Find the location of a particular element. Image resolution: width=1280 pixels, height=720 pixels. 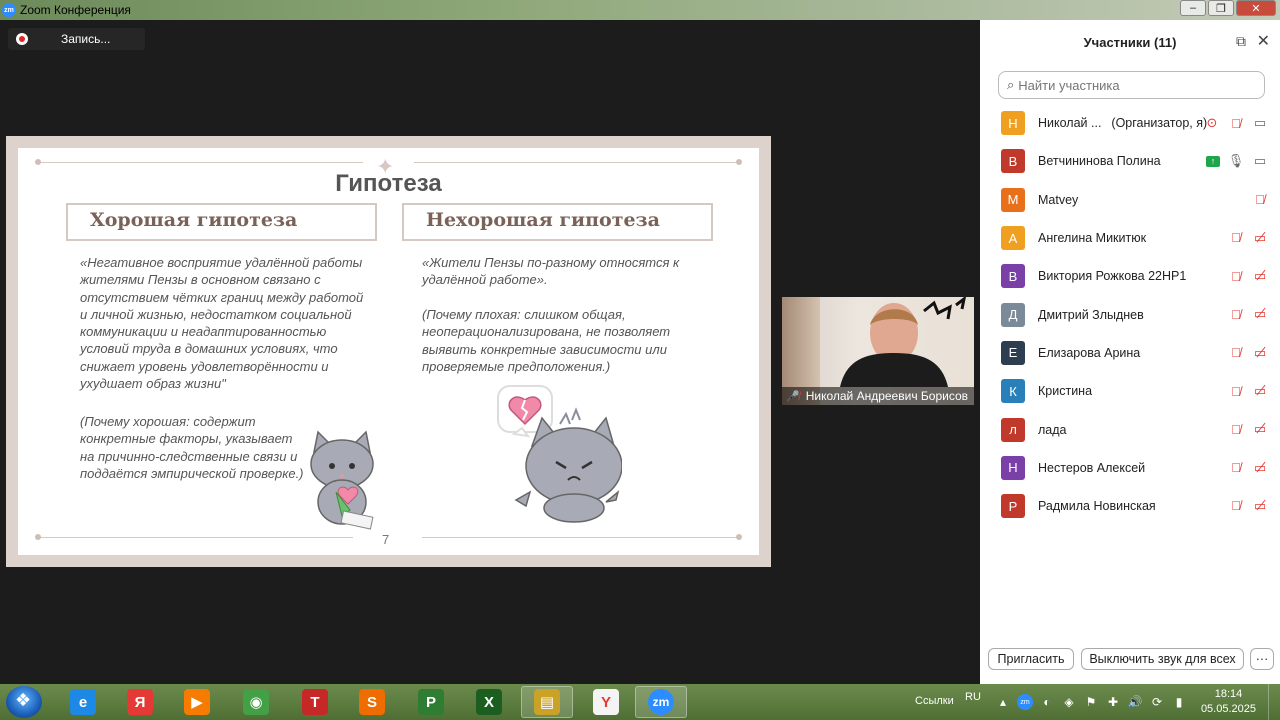

avatar: Н is located at coordinates (1013, 467).